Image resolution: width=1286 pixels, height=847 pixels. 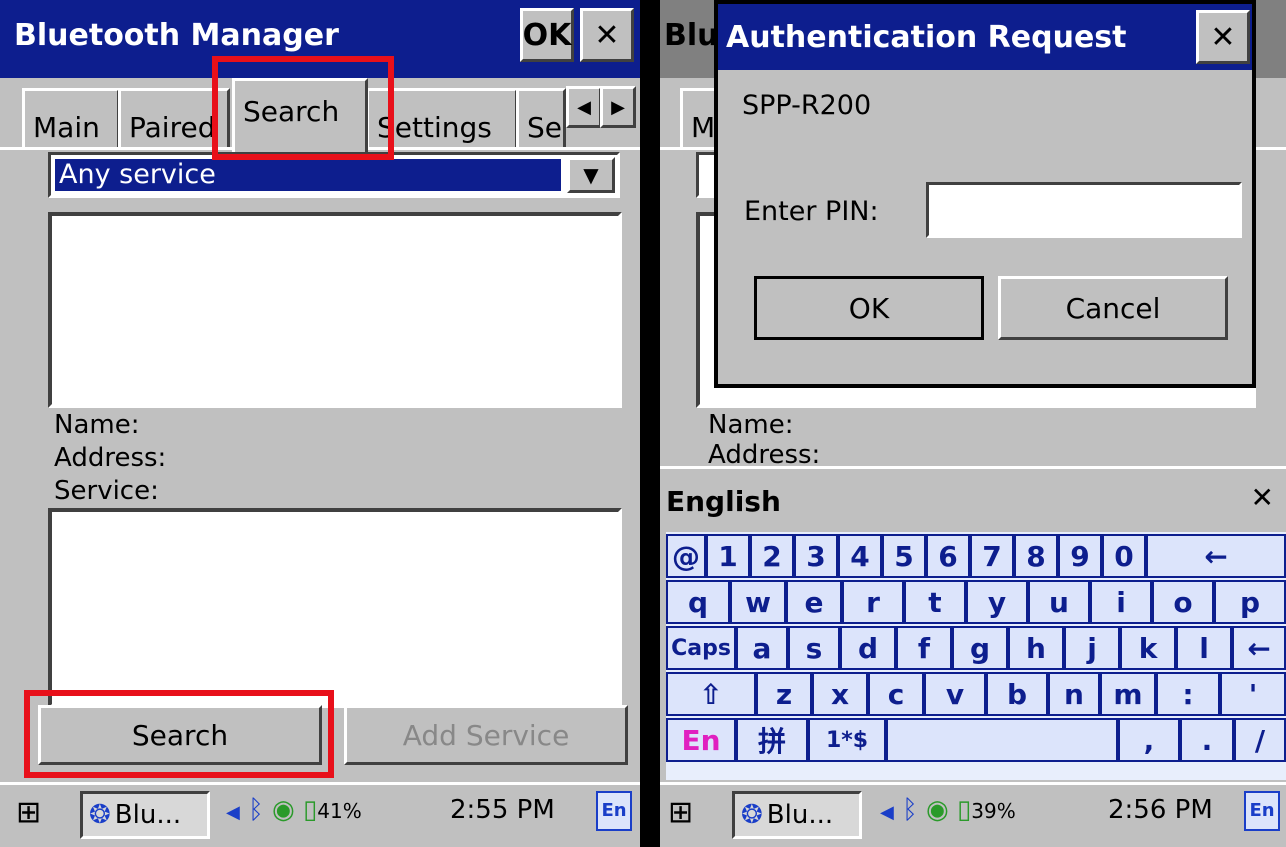 What do you see at coordinates (442, 119) in the screenshot?
I see `tab-settings: Settings` at bounding box center [442, 119].